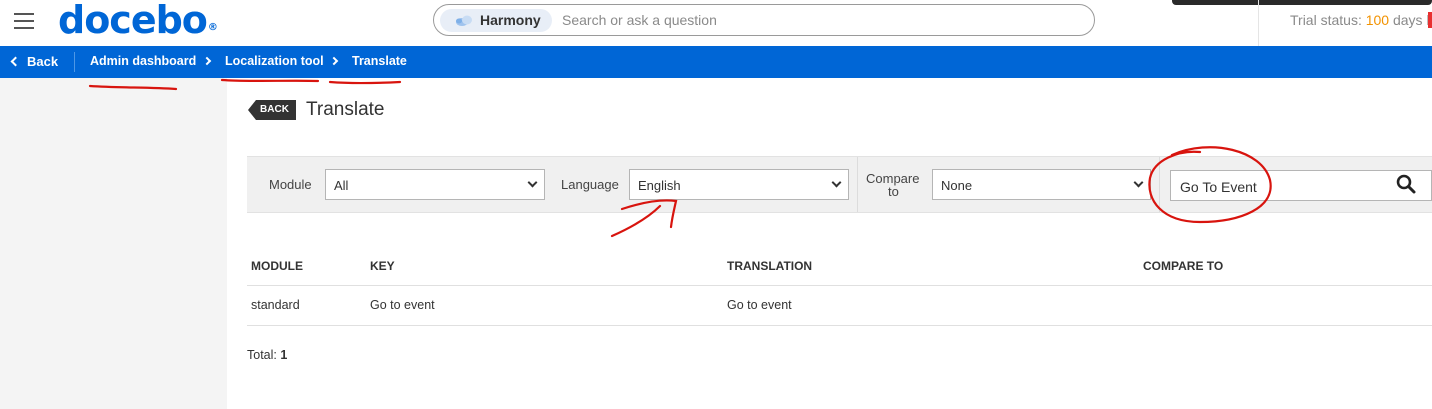  What do you see at coordinates (1041, 184) in the screenshot?
I see `compare-select: None` at bounding box center [1041, 184].